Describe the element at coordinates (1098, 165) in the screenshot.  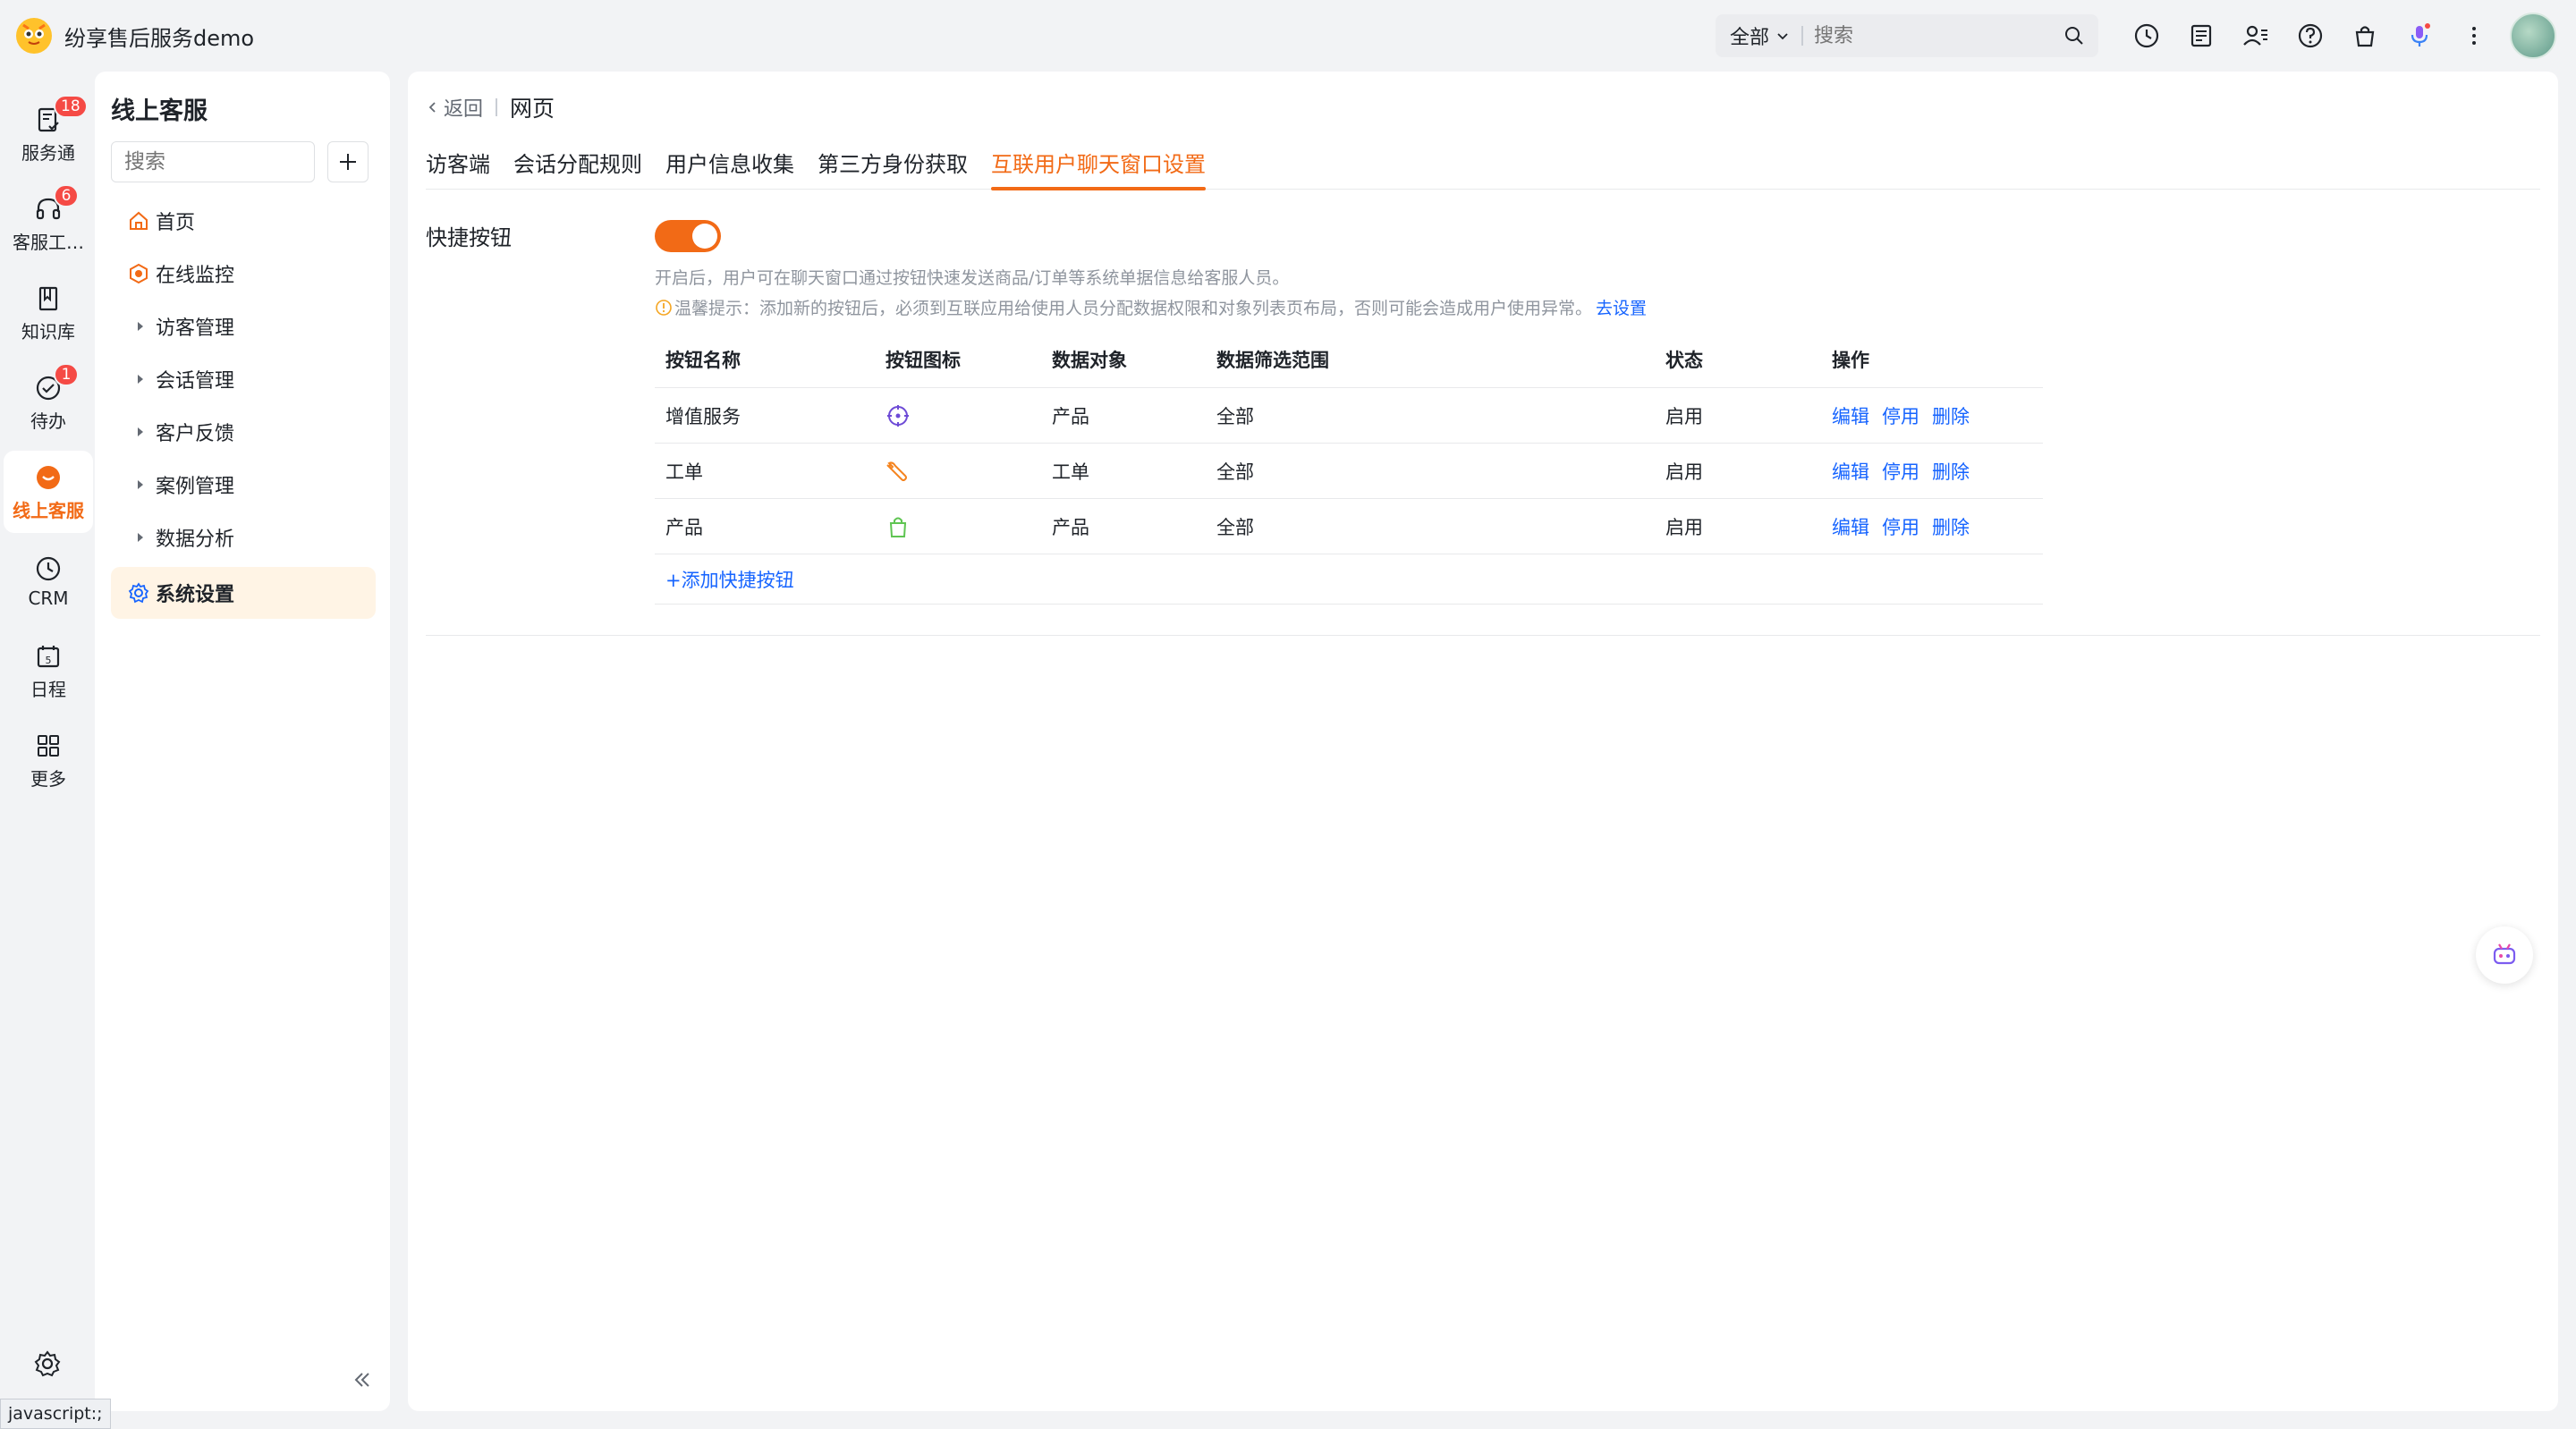
I see `tab-chat-window-settings: 互联用户聊天窗口设置` at that location.